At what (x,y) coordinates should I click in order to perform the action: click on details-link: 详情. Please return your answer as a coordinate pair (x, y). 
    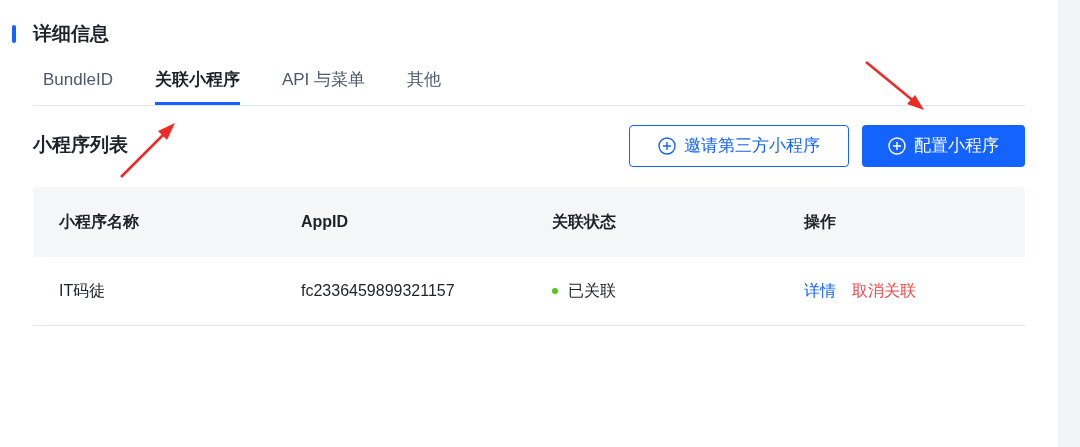
    Looking at the image, I should click on (820, 290).